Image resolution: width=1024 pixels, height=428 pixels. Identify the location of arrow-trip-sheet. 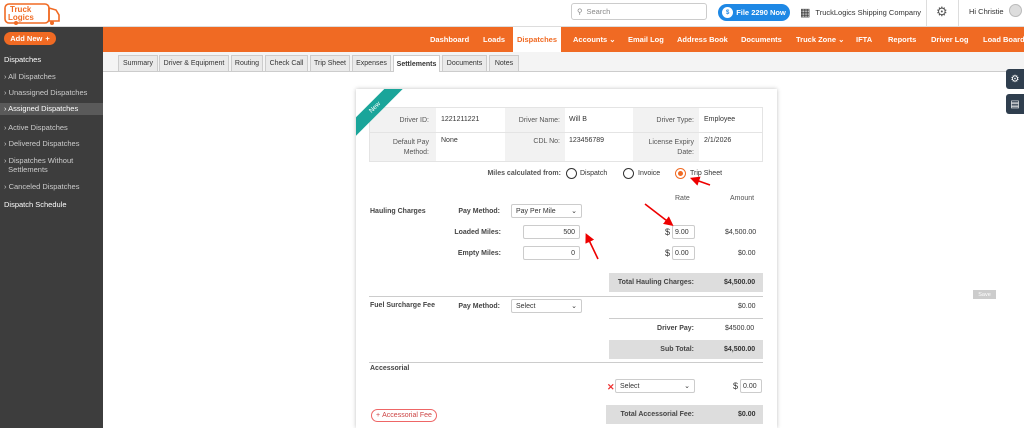
(700, 181).